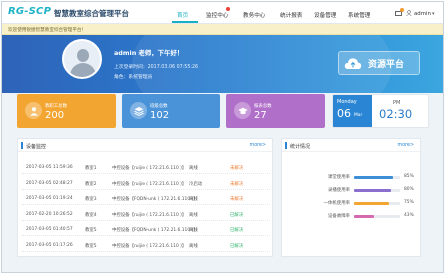 The width and height of the screenshot is (445, 274). I want to click on stat-row: 录播使用率 80%, so click(353, 190).